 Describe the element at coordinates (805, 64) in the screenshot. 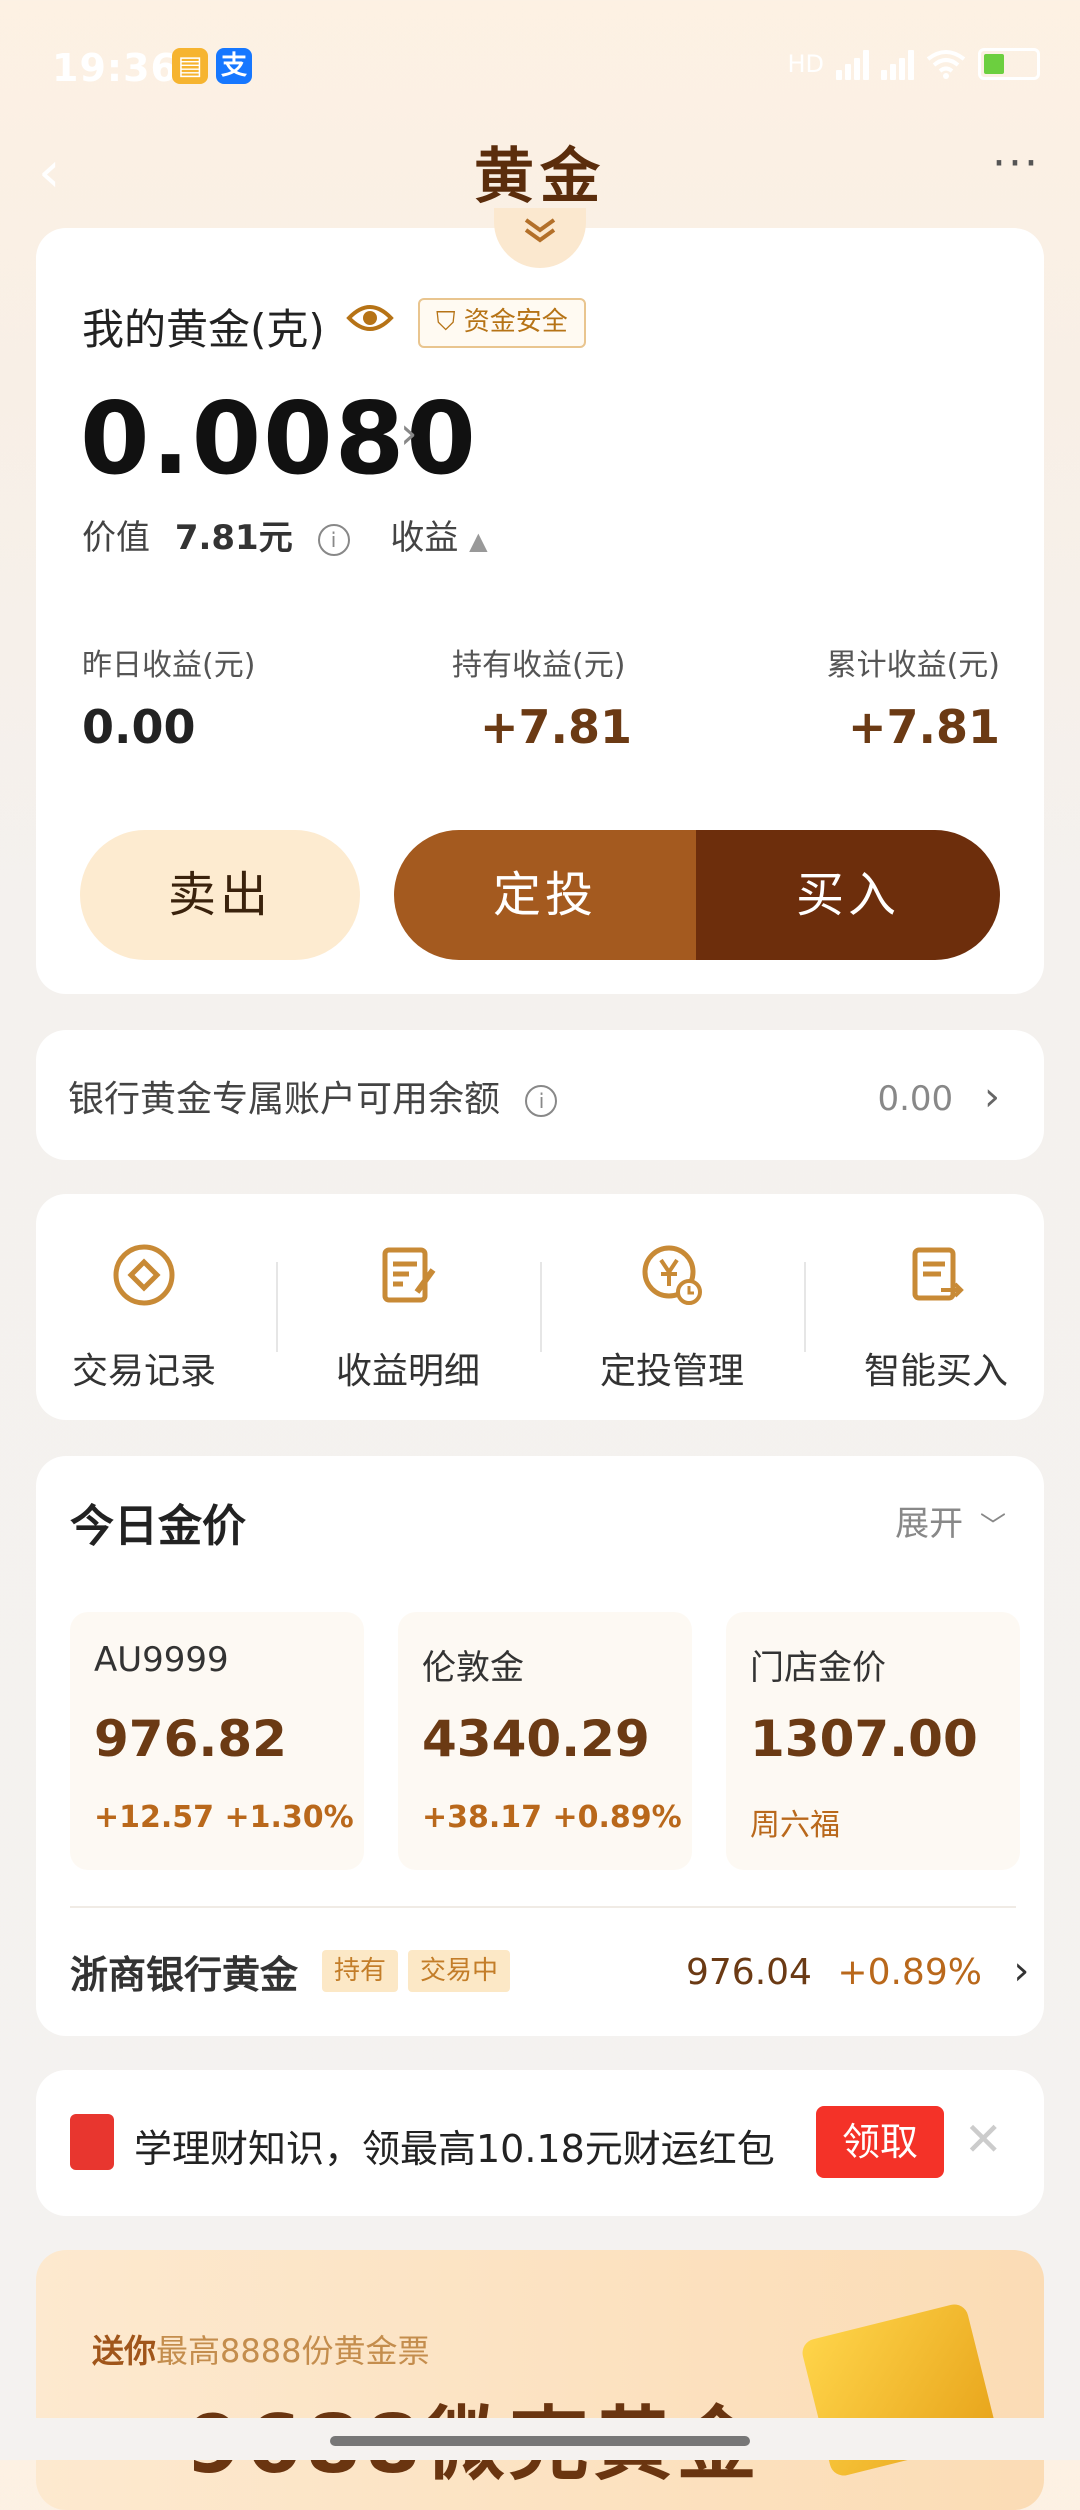

I see `network-label: HD` at that location.